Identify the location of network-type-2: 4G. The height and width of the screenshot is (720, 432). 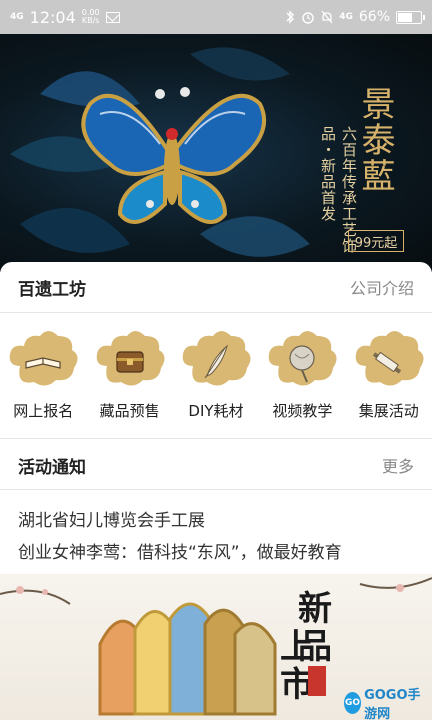
(346, 16).